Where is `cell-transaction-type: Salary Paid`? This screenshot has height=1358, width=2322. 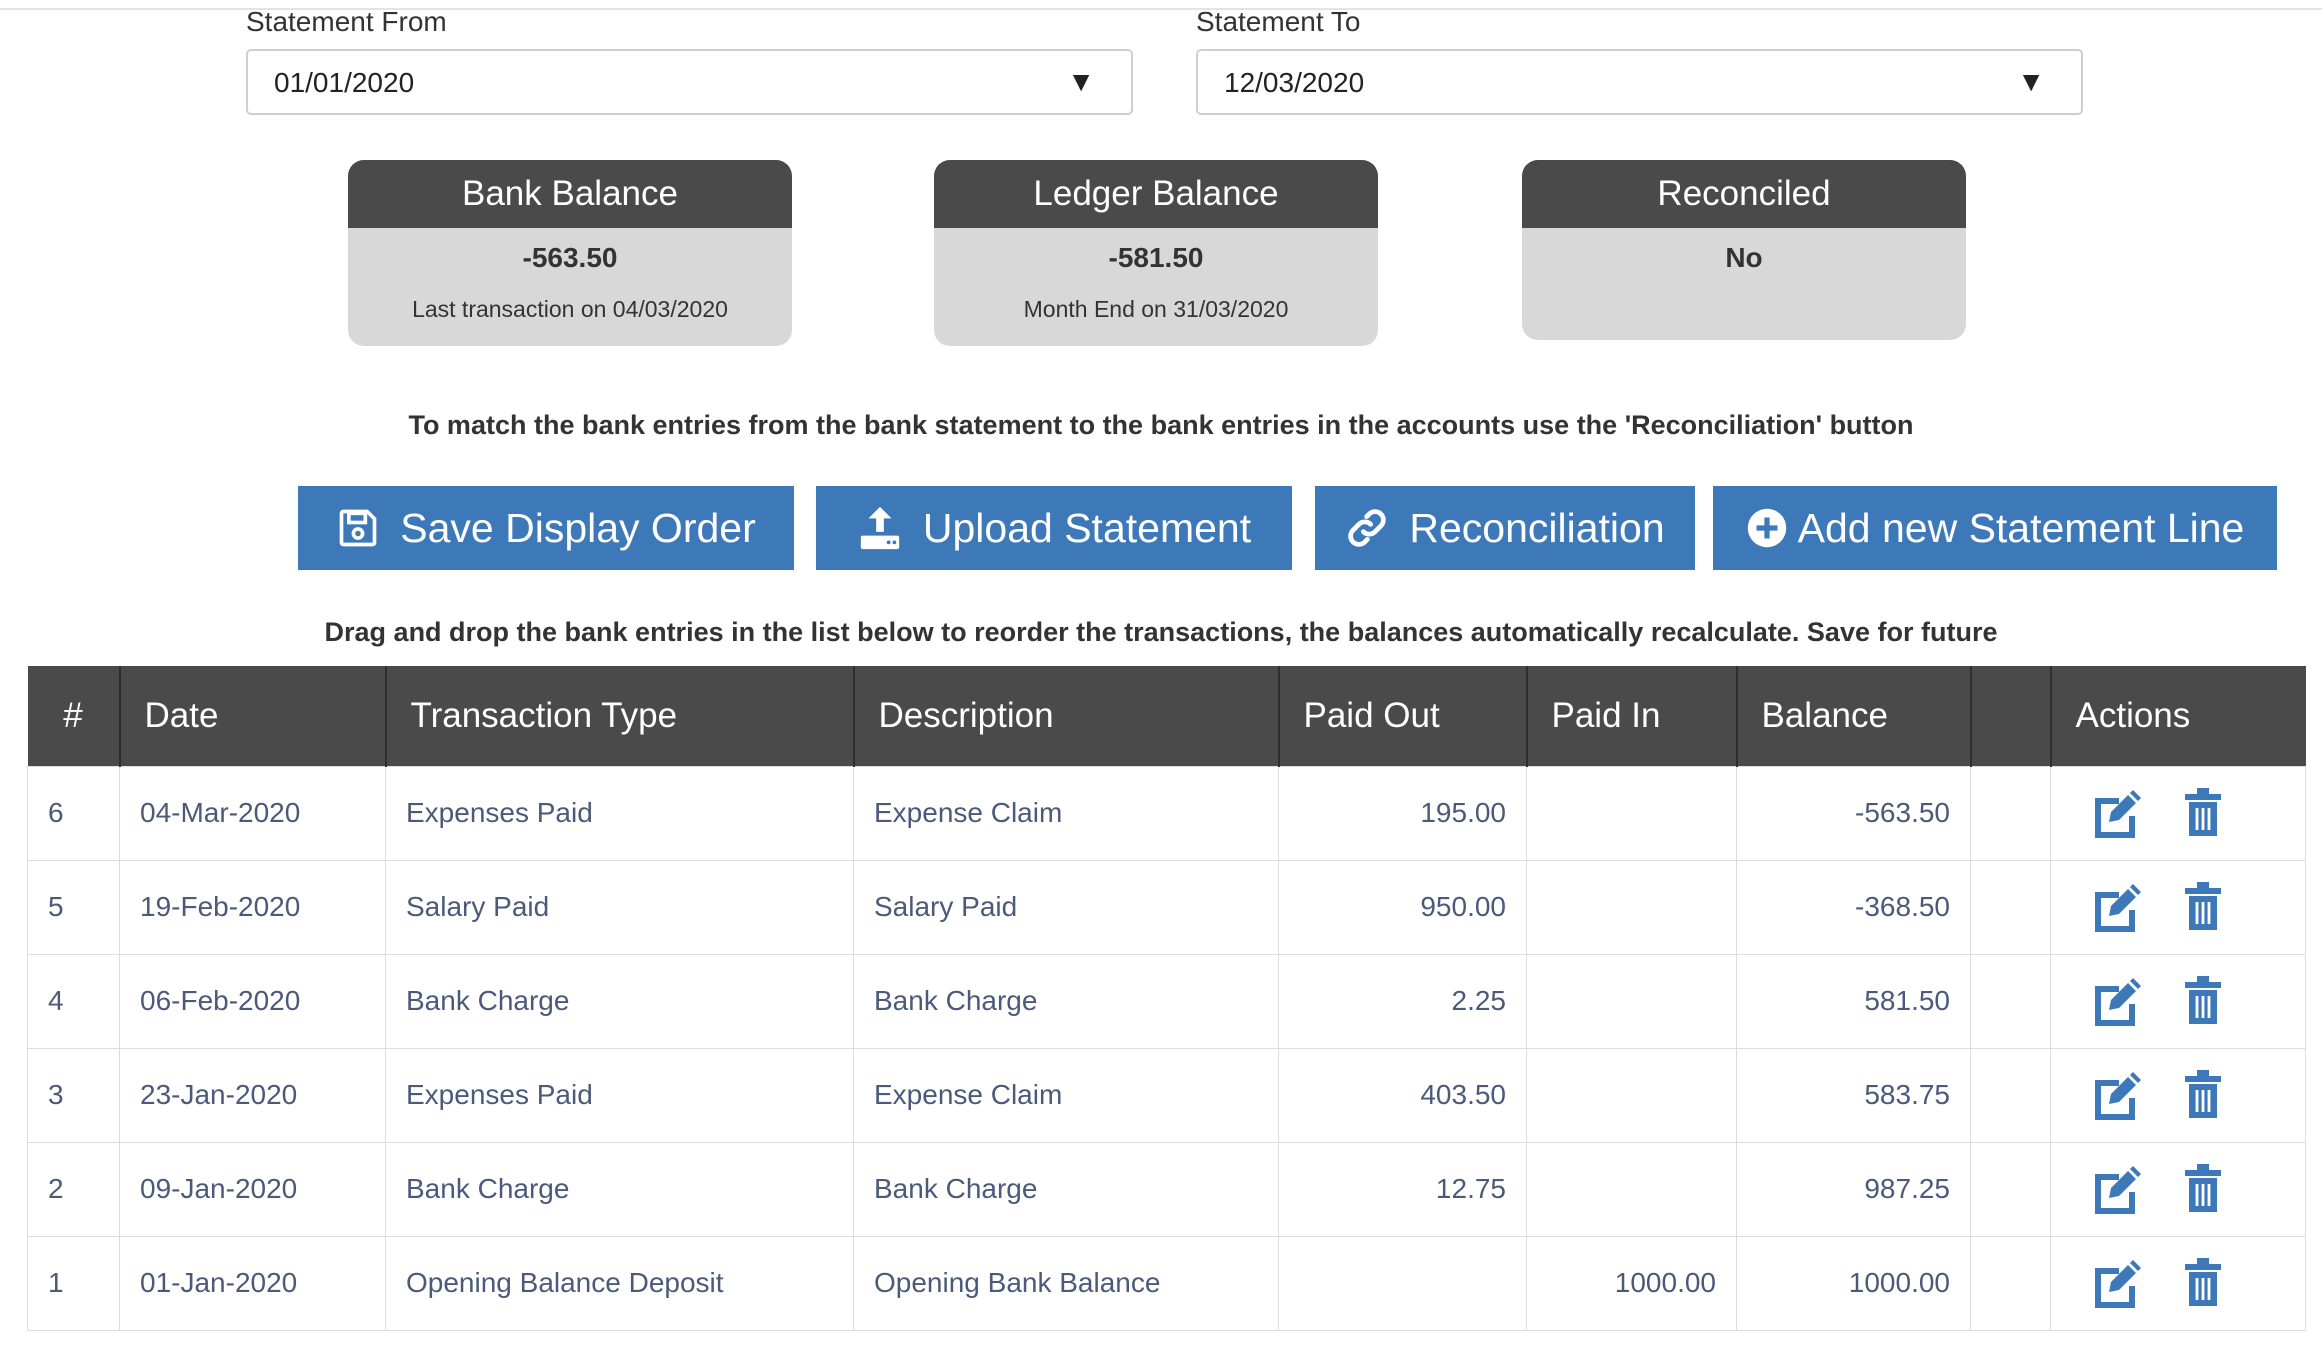 cell-transaction-type: Salary Paid is located at coordinates (619, 907).